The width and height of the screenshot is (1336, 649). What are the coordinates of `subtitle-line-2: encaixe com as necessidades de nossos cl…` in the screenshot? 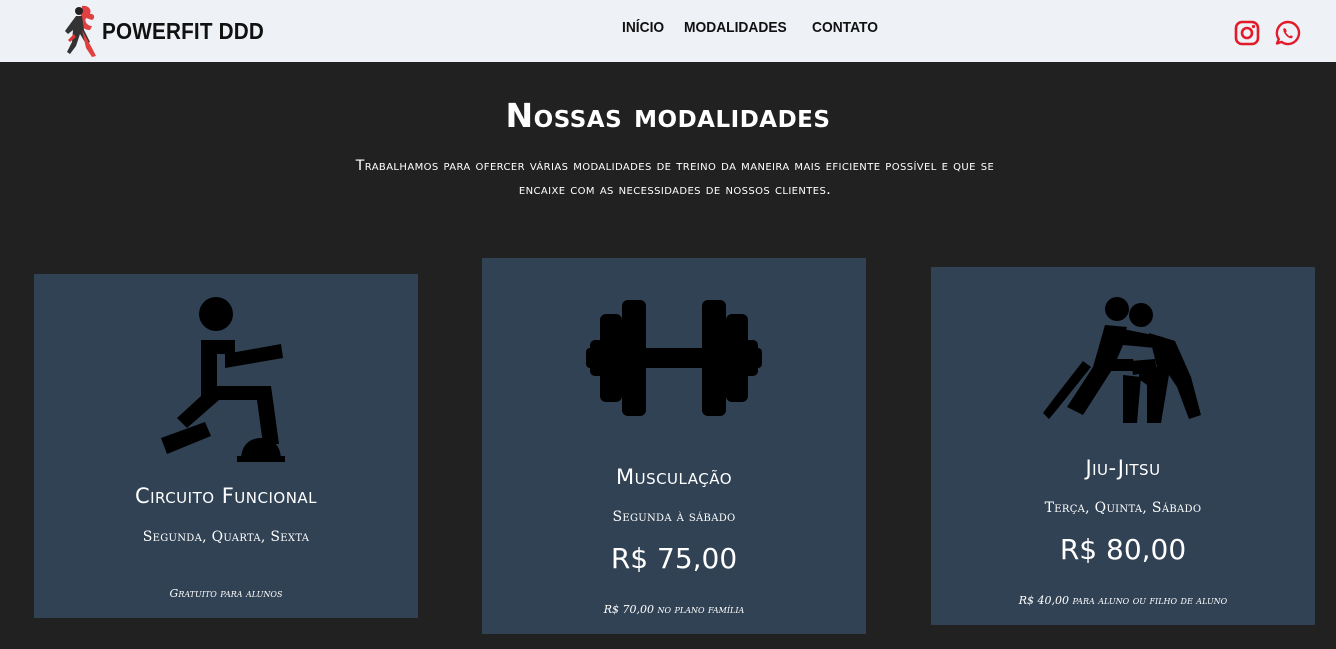 It's located at (675, 190).